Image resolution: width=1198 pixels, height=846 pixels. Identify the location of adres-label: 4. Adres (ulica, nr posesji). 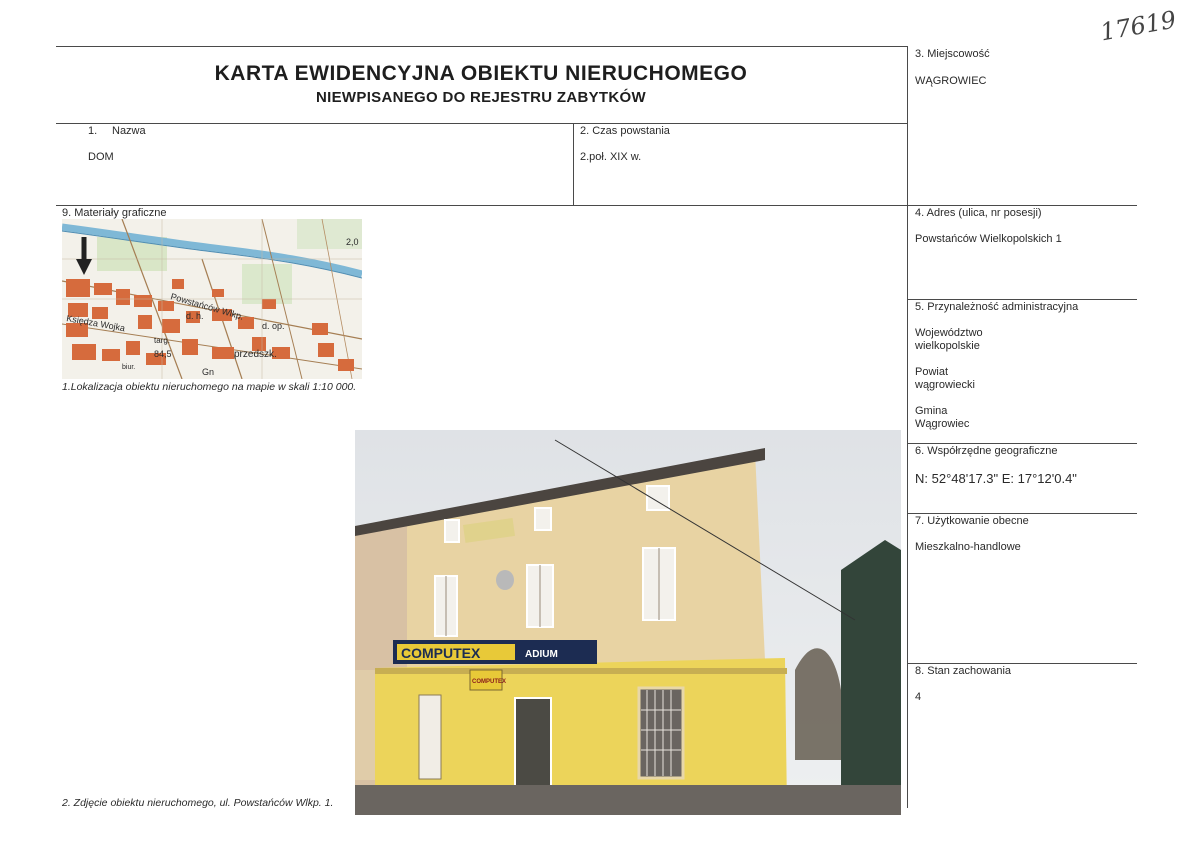
(978, 213).